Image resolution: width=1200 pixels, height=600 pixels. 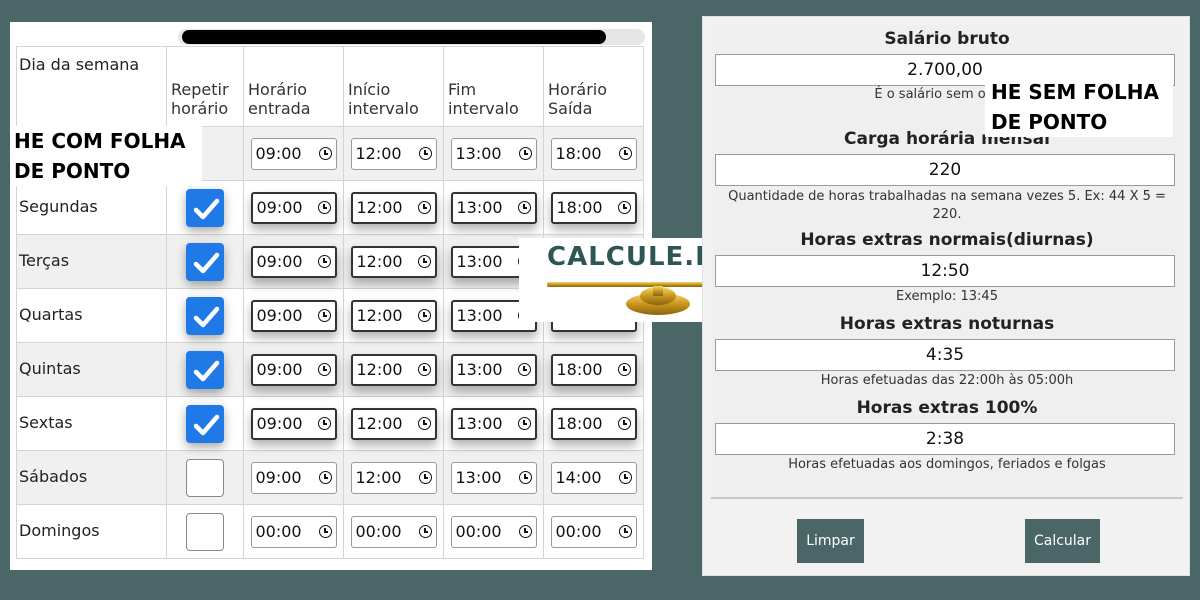 What do you see at coordinates (830, 541) in the screenshot?
I see `clear-button: Limpar` at bounding box center [830, 541].